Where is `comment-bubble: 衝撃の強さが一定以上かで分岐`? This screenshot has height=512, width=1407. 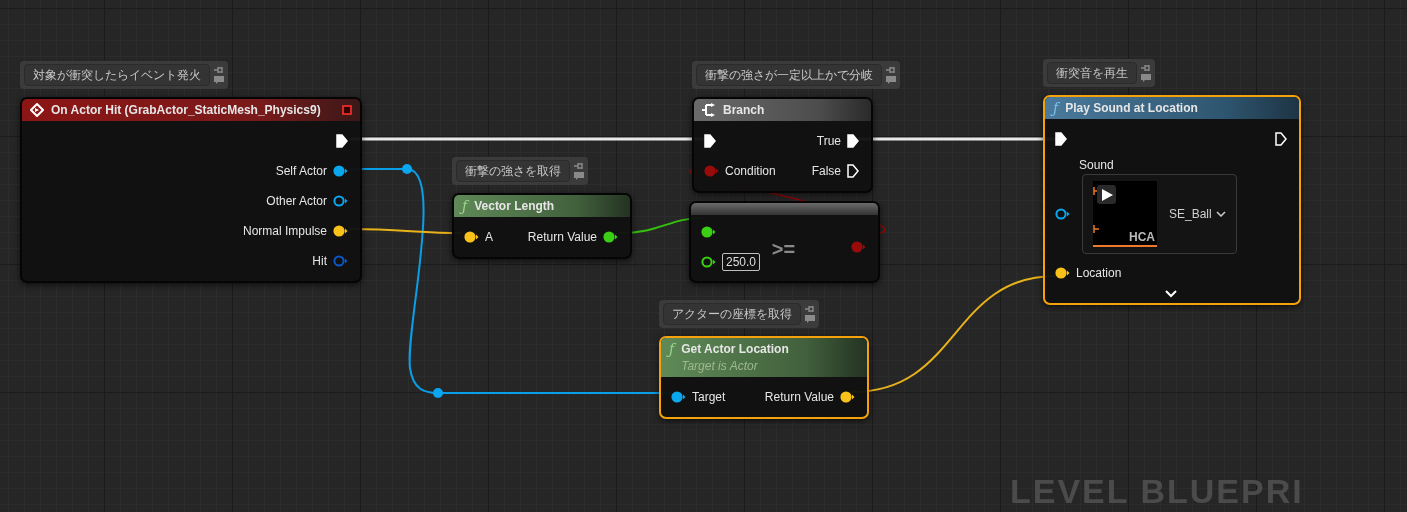 comment-bubble: 衝撃の強さが一定以上かで分岐 is located at coordinates (796, 75).